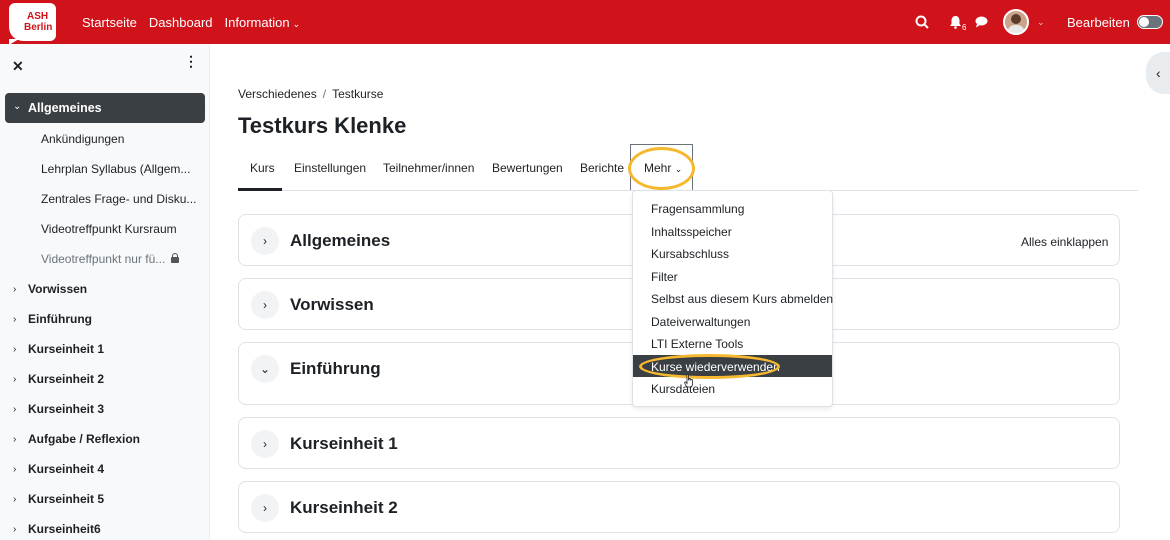 This screenshot has height=540, width=1170. Describe the element at coordinates (602, 168) in the screenshot. I see `tab-berichte: Berichte` at that location.